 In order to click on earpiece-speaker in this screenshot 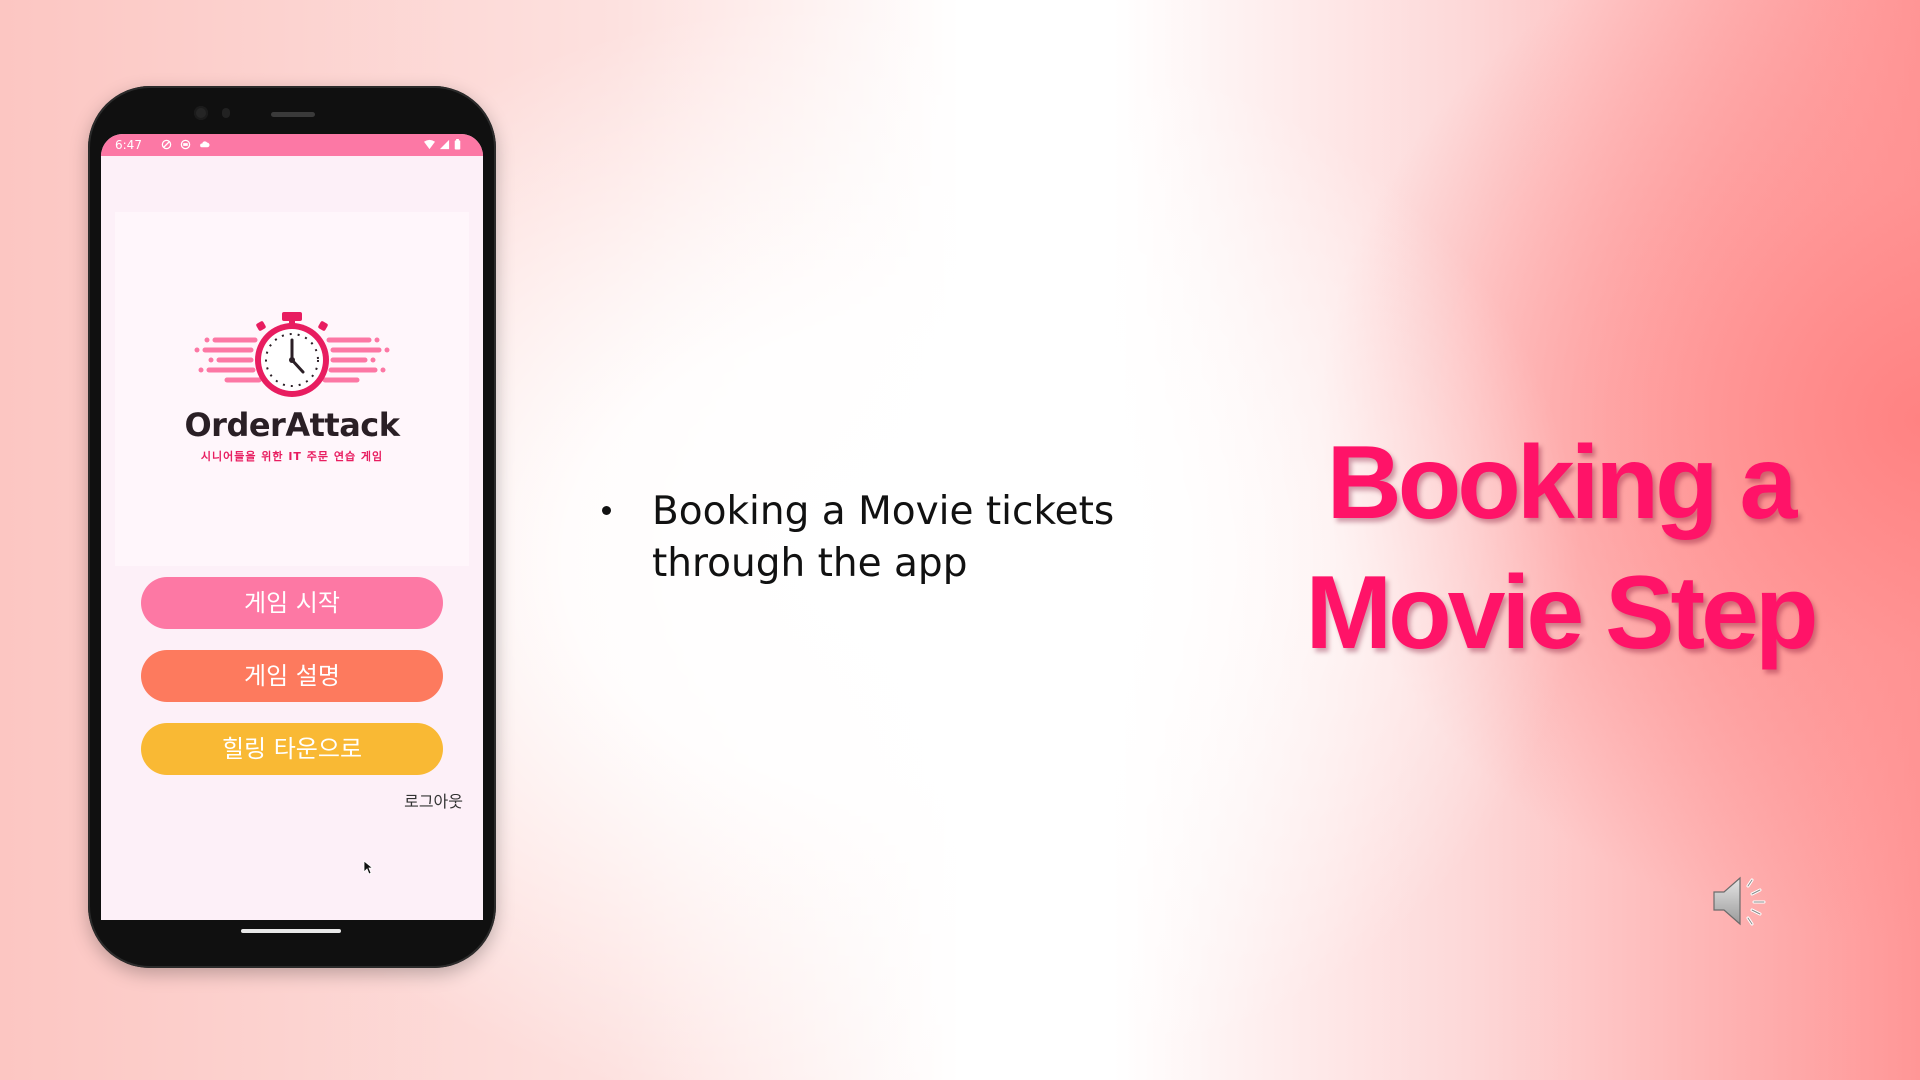, I will do `click(293, 114)`.